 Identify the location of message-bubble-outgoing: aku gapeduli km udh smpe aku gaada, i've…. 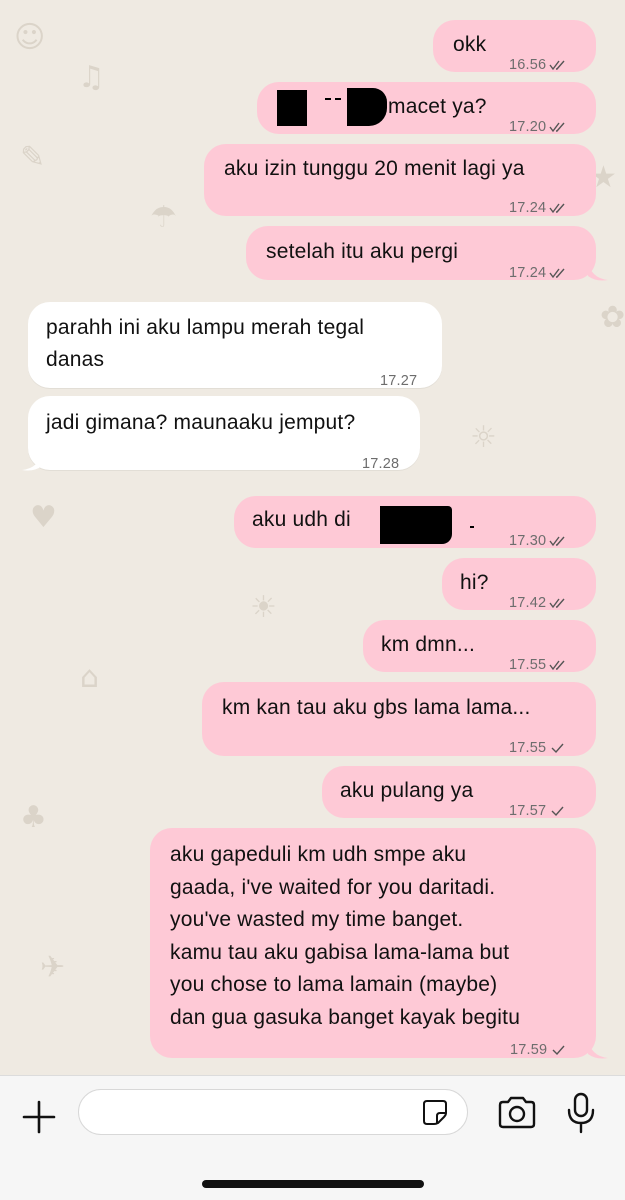
(373, 943).